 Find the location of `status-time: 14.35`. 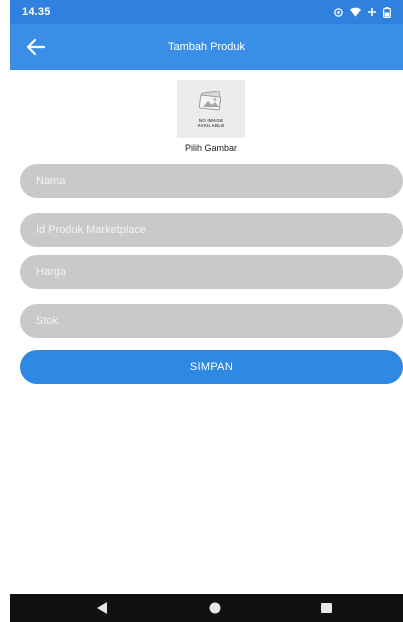

status-time: 14.35 is located at coordinates (36, 12).